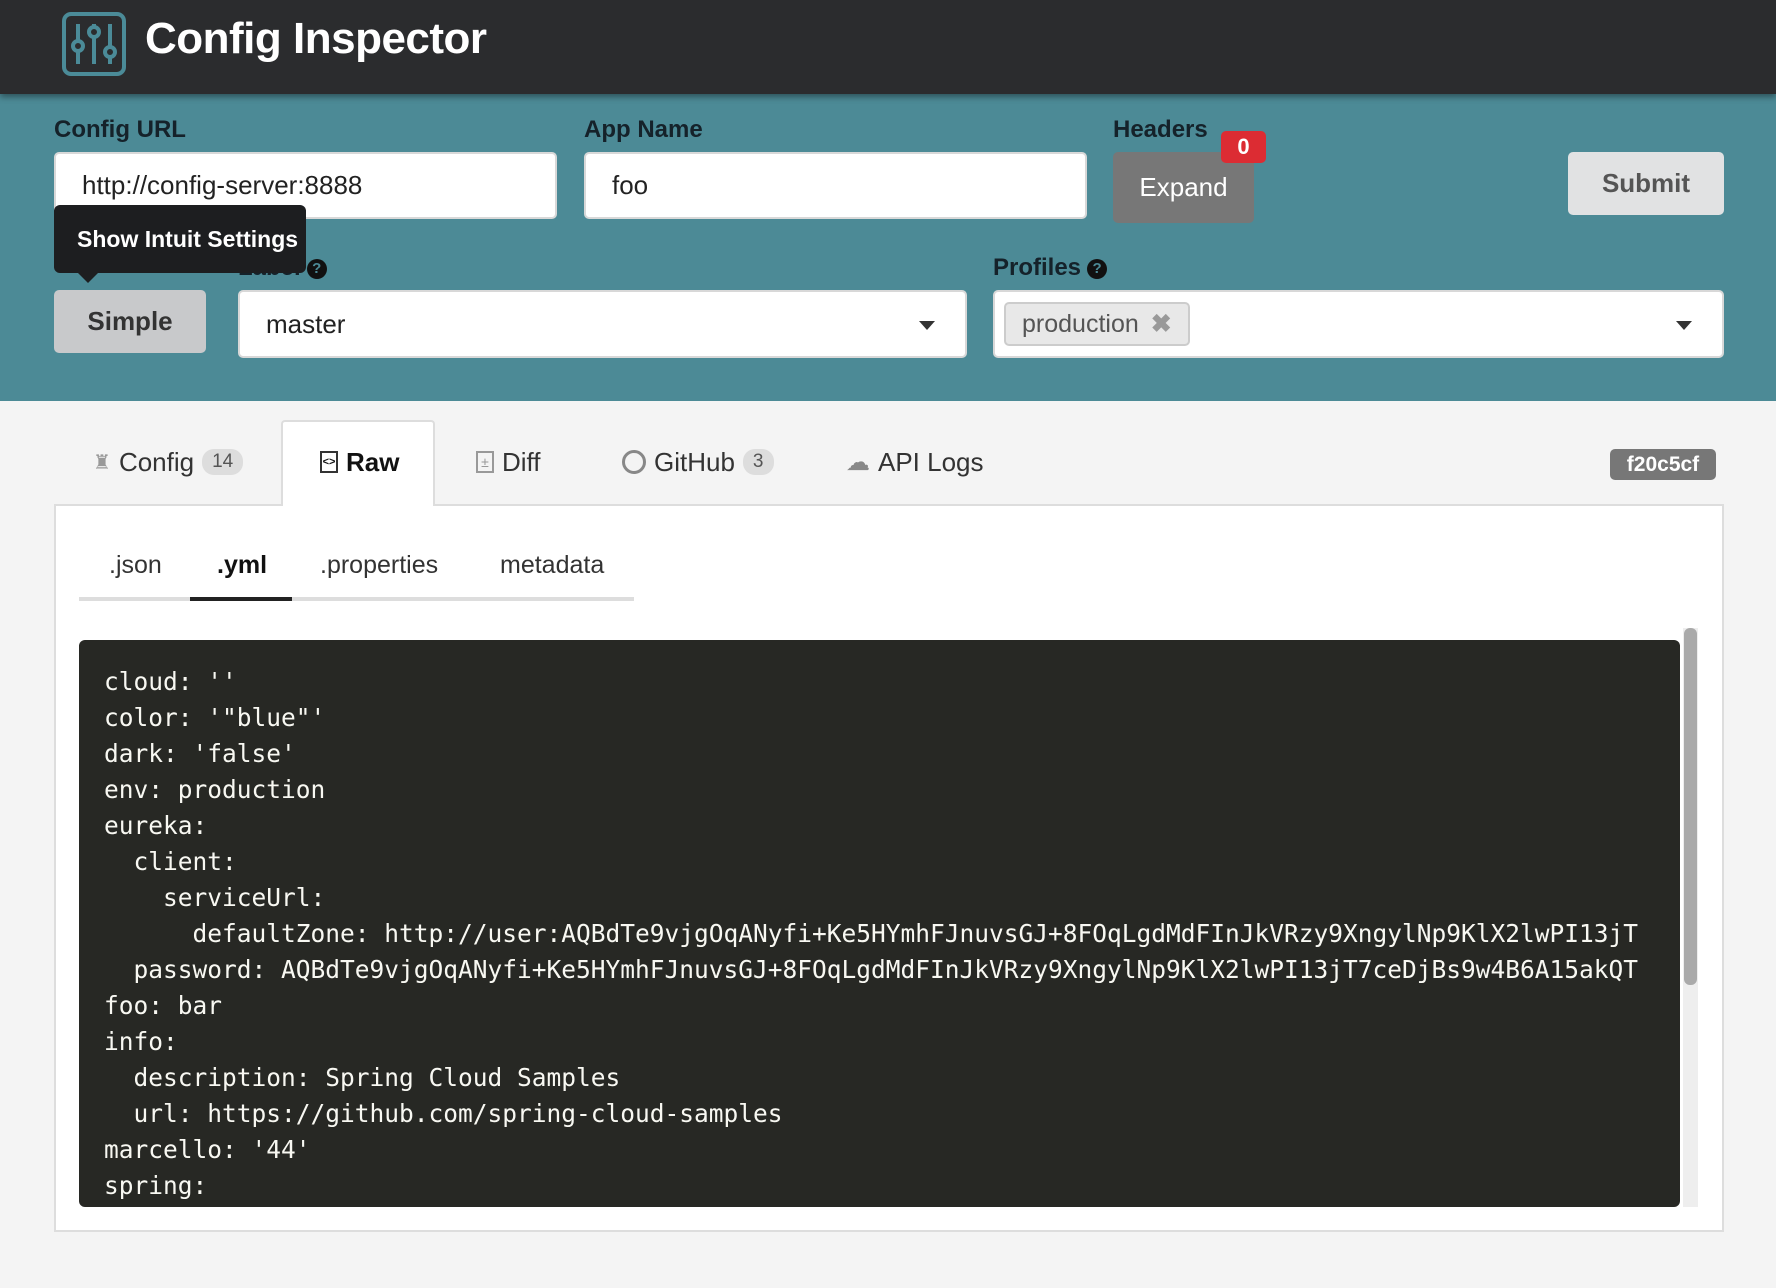 The image size is (1776, 1288). What do you see at coordinates (1080, 323) in the screenshot?
I see `profile-chip-label: production` at bounding box center [1080, 323].